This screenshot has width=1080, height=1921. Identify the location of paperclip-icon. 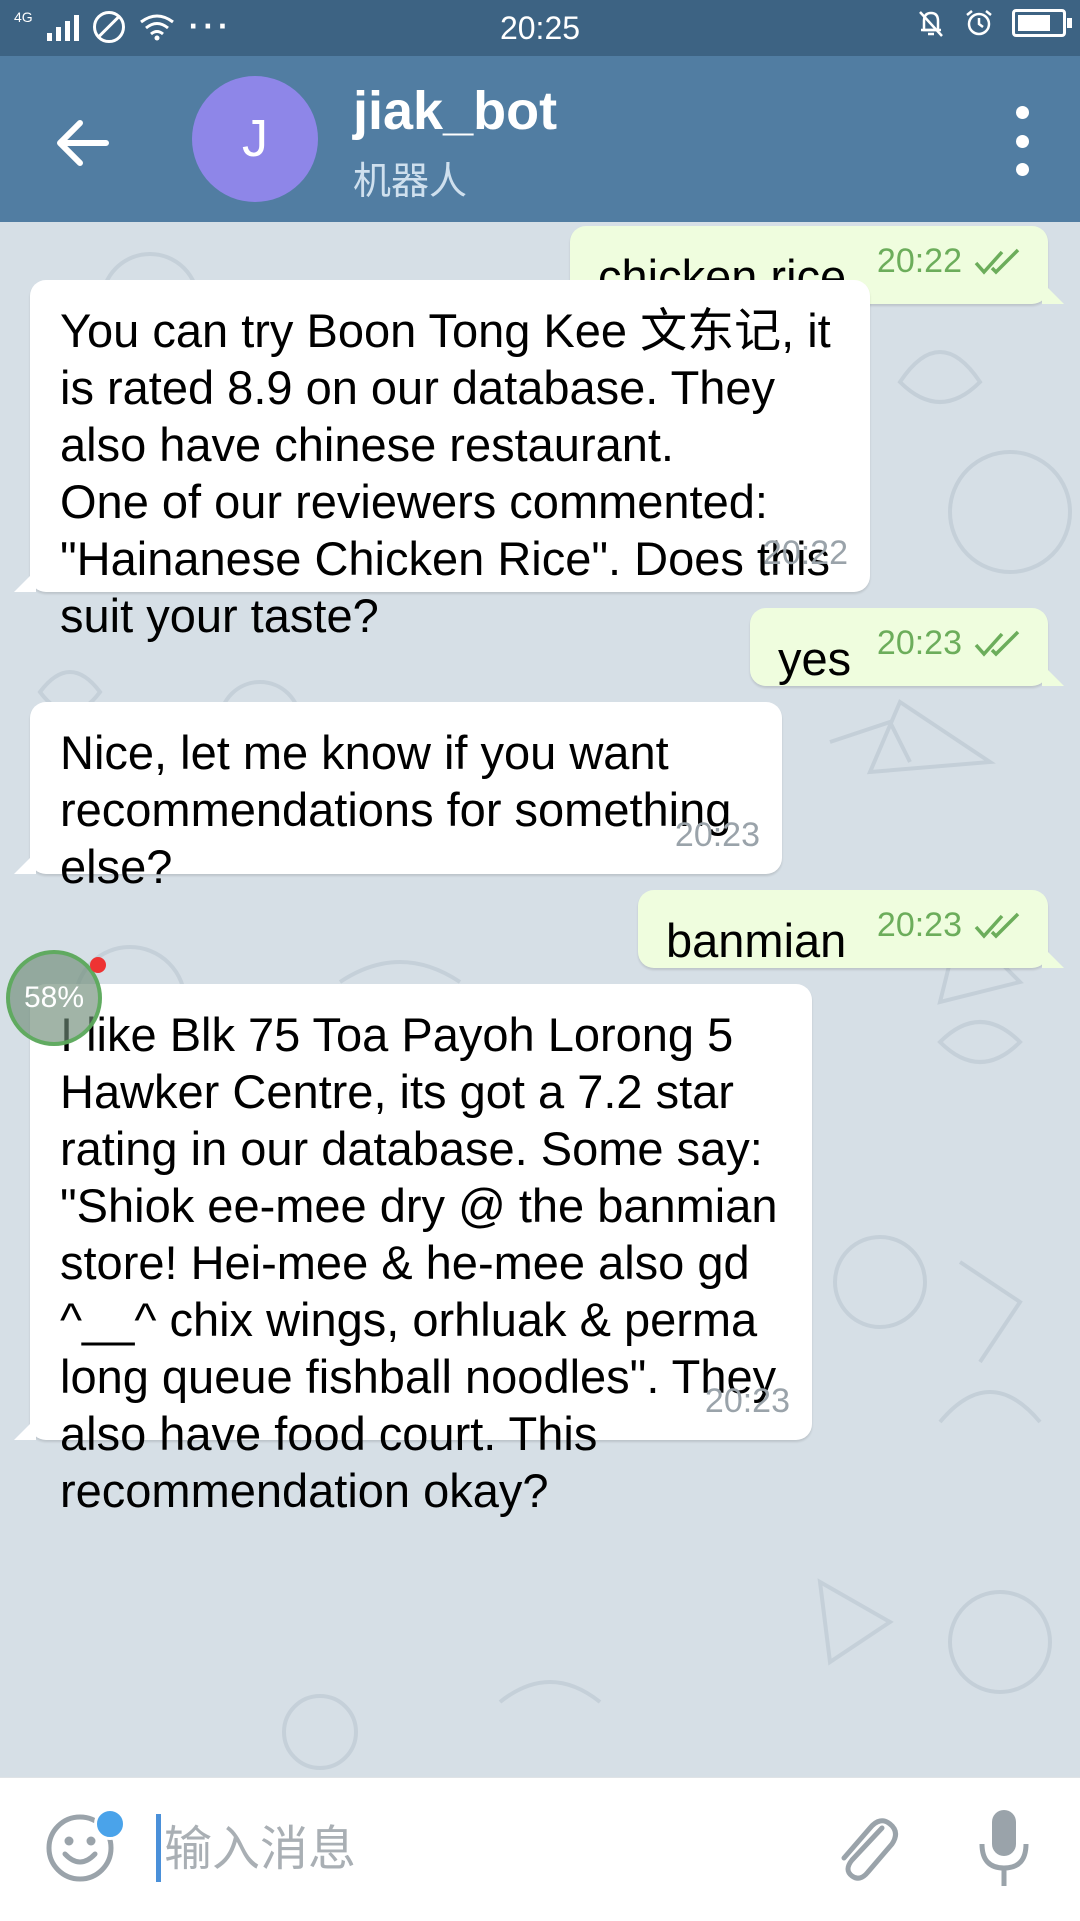
(866, 1848).